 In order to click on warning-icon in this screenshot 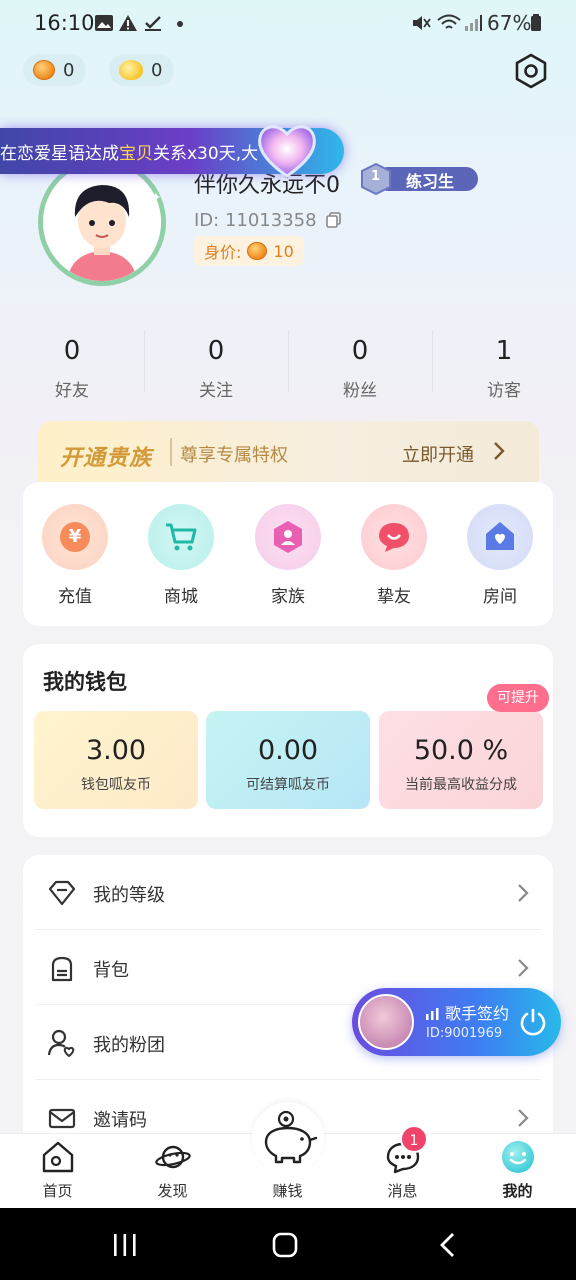, I will do `click(128, 23)`.